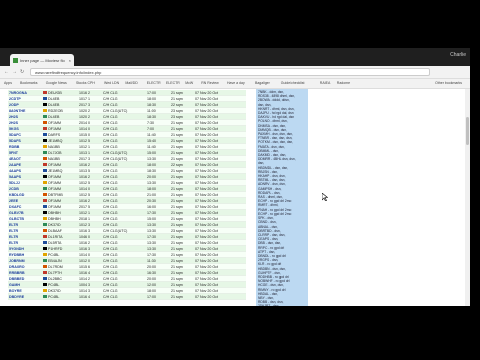 Image resolution: width=480 pixels, height=360 pixels. I want to click on bookmark-item: Apps, so click(8, 83).